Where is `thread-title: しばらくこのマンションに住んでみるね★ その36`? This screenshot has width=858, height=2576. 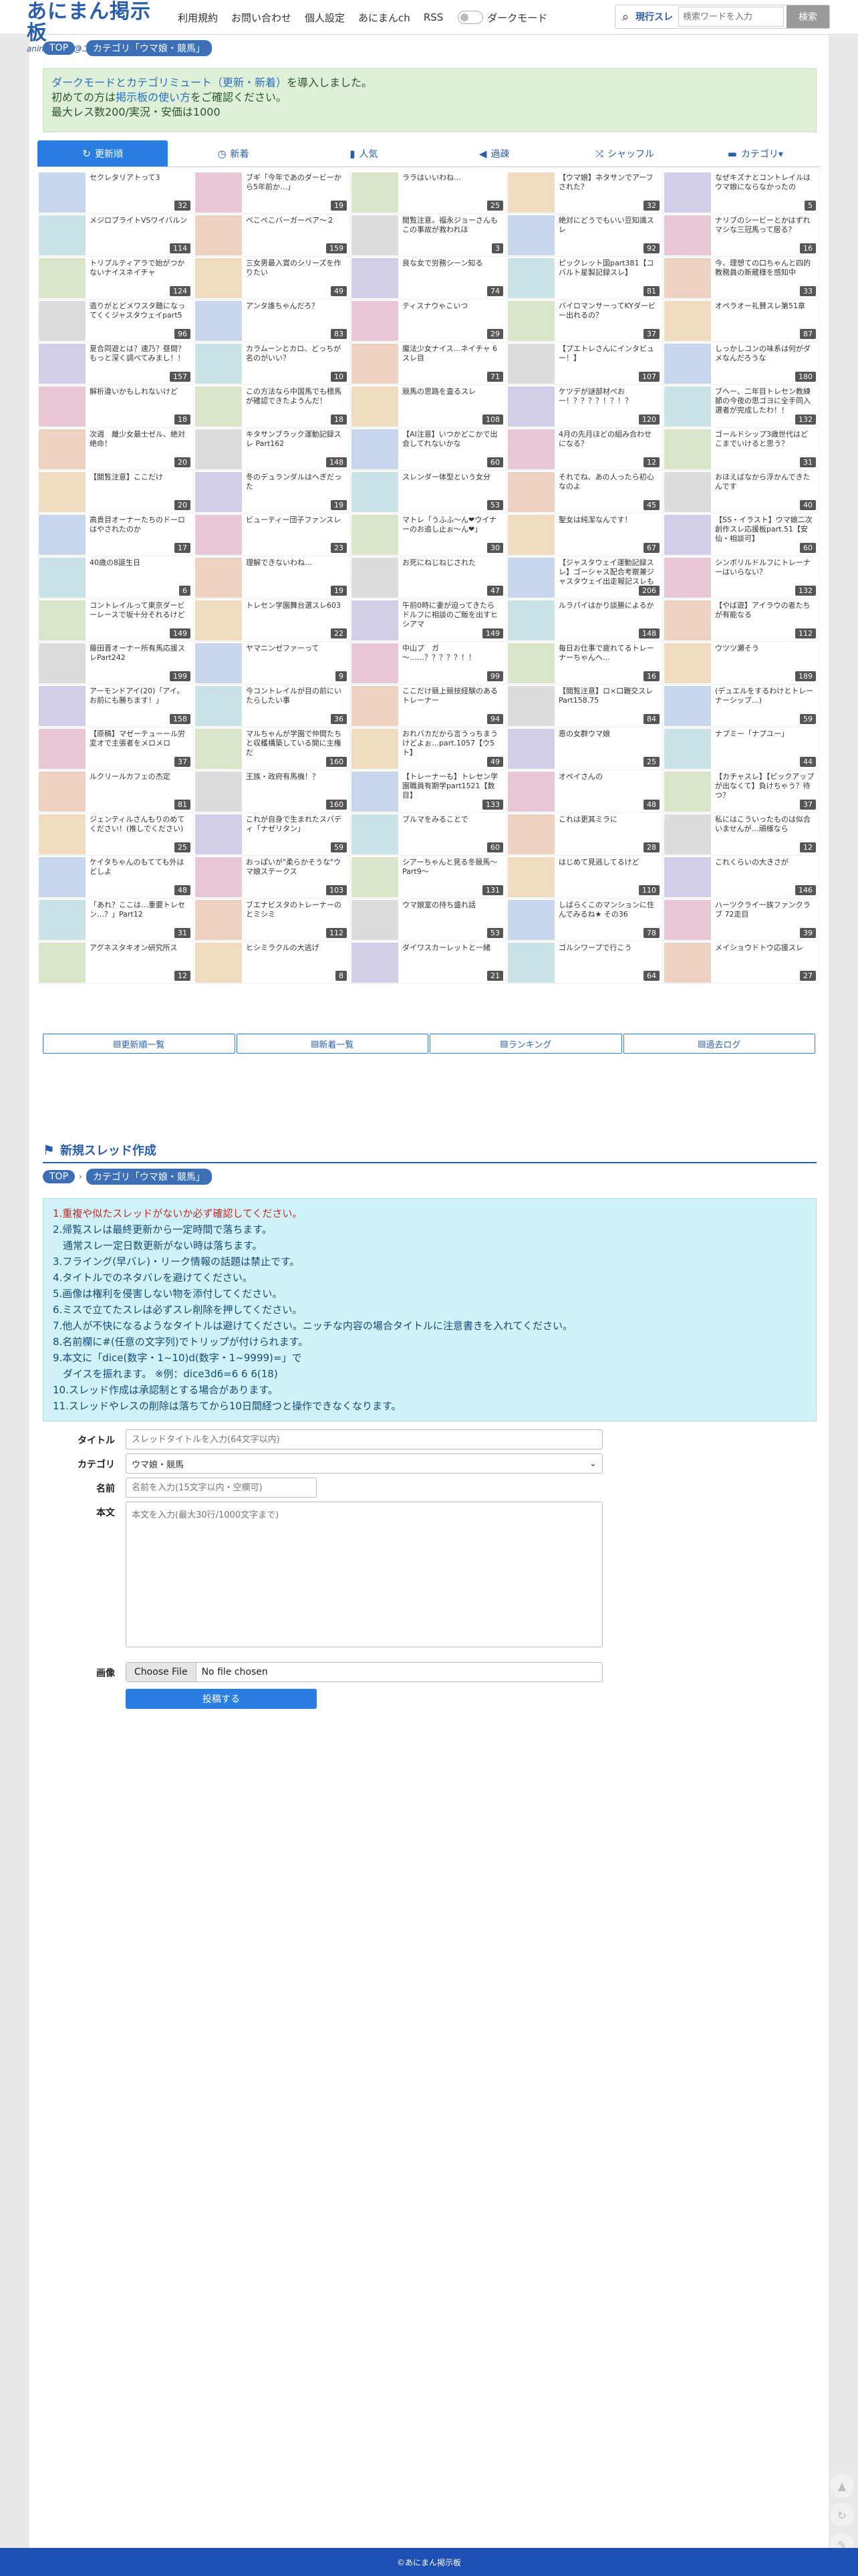
thread-title: しばらくこのマンションに住んでみるね★ その36 is located at coordinates (608, 915).